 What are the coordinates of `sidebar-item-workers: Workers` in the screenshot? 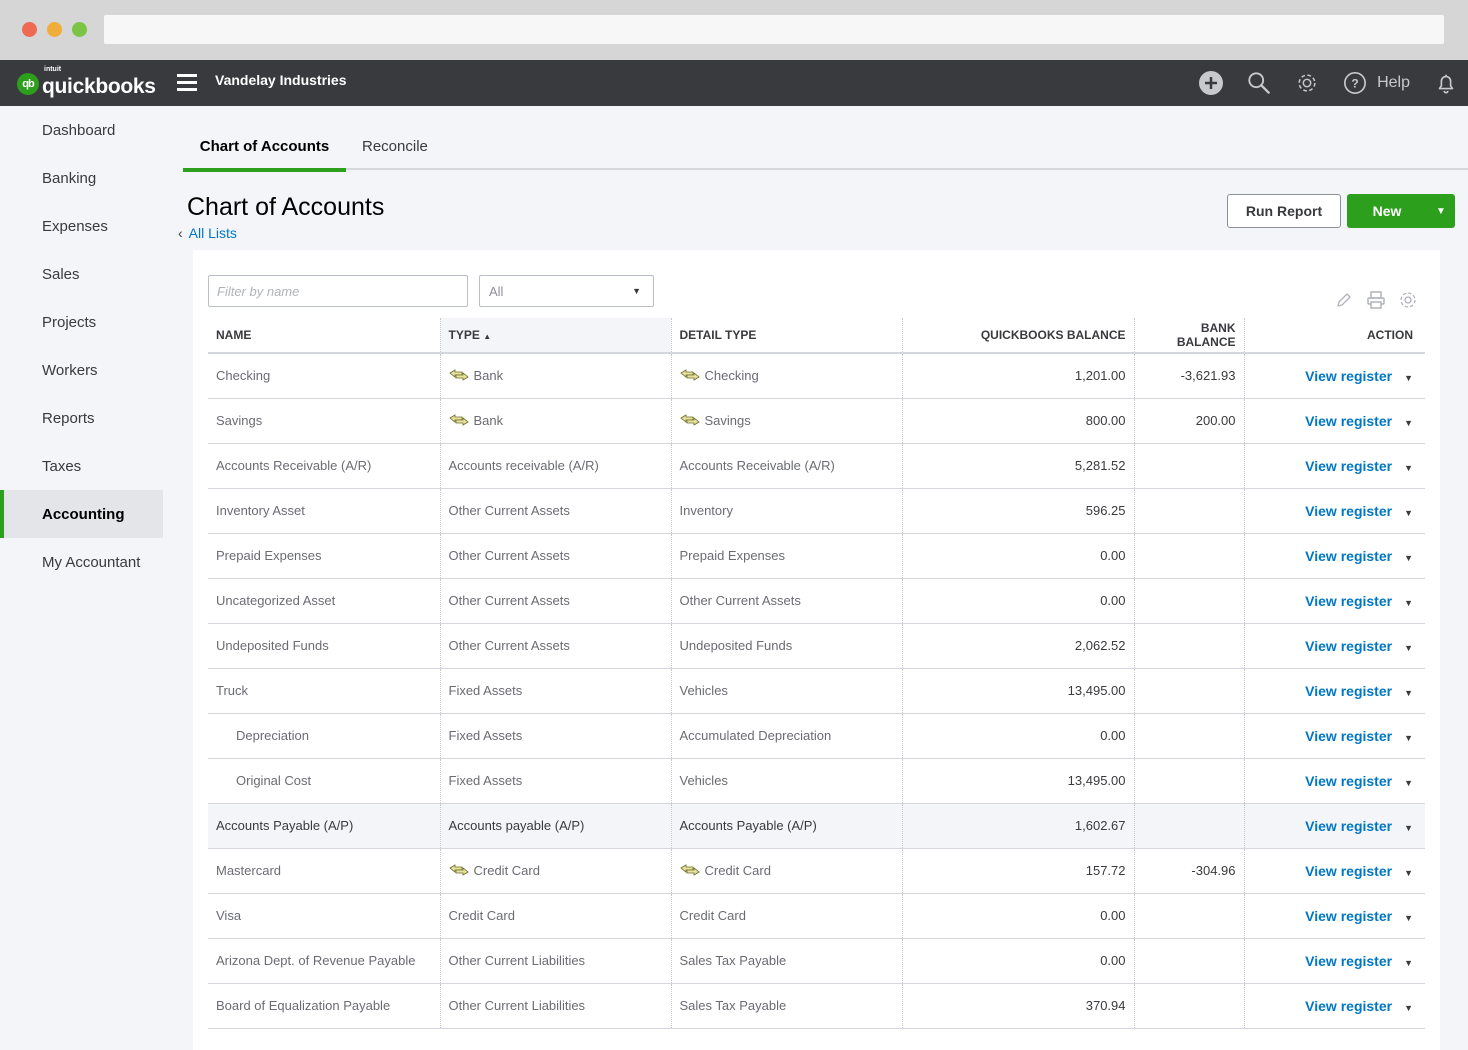 It's located at (81, 370).